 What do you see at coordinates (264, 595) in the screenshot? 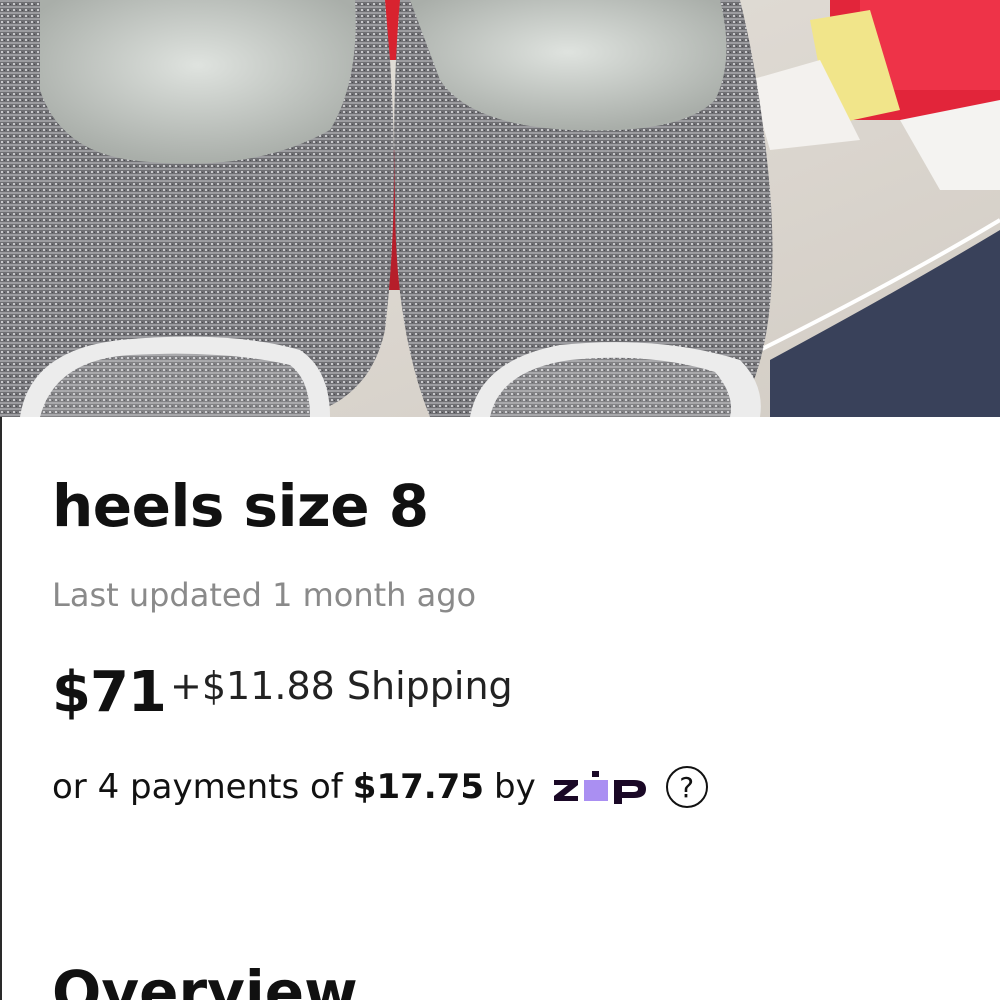
I see `last-updated-text: Last updated 1 month ago` at bounding box center [264, 595].